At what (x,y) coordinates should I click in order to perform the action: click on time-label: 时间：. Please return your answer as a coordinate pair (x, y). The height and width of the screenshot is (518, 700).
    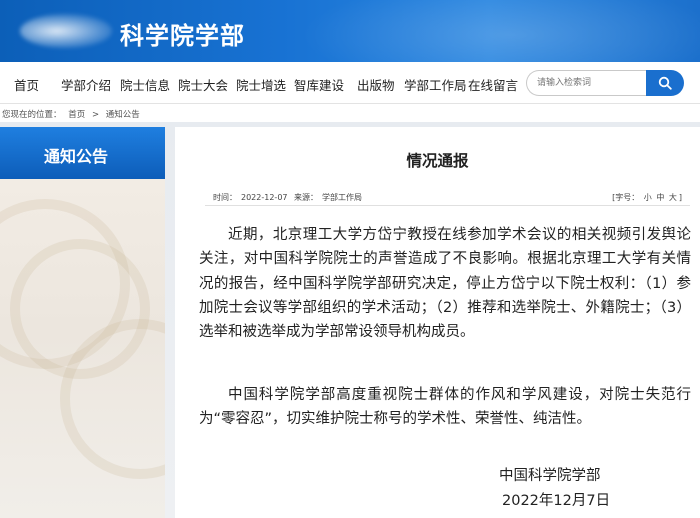
    Looking at the image, I should click on (225, 197).